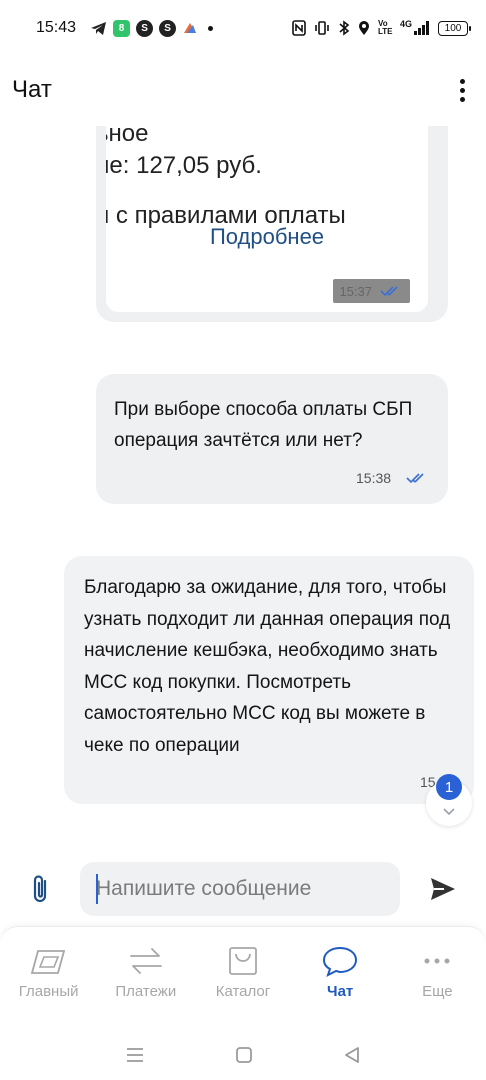 The width and height of the screenshot is (486, 1080). I want to click on card-text-line: ьное, so click(127, 136).